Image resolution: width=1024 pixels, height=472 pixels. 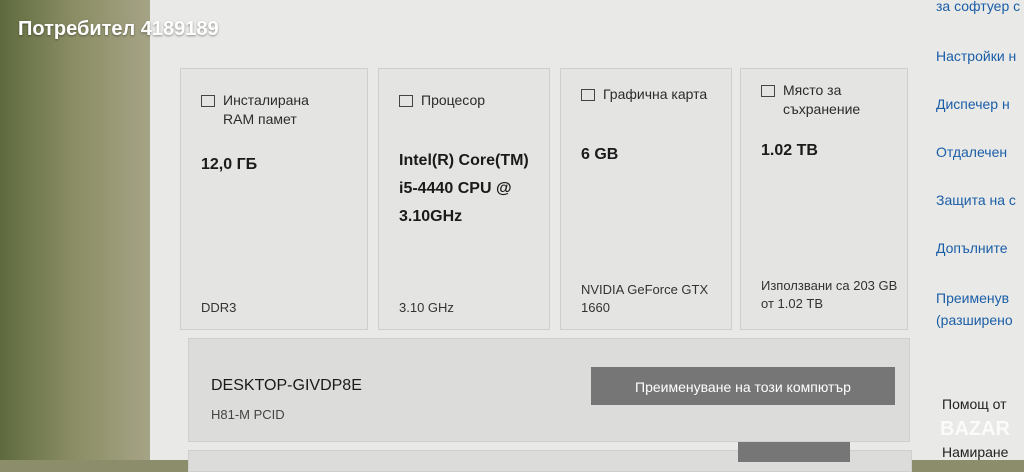 What do you see at coordinates (974, 320) in the screenshot?
I see `sidebar-link-rename-advanced: (разширено` at bounding box center [974, 320].